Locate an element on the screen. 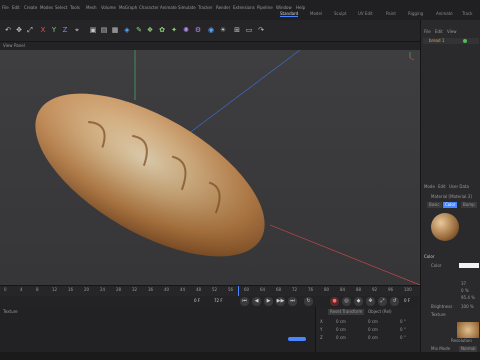  menu-tools: Tools is located at coordinates (75, 7).